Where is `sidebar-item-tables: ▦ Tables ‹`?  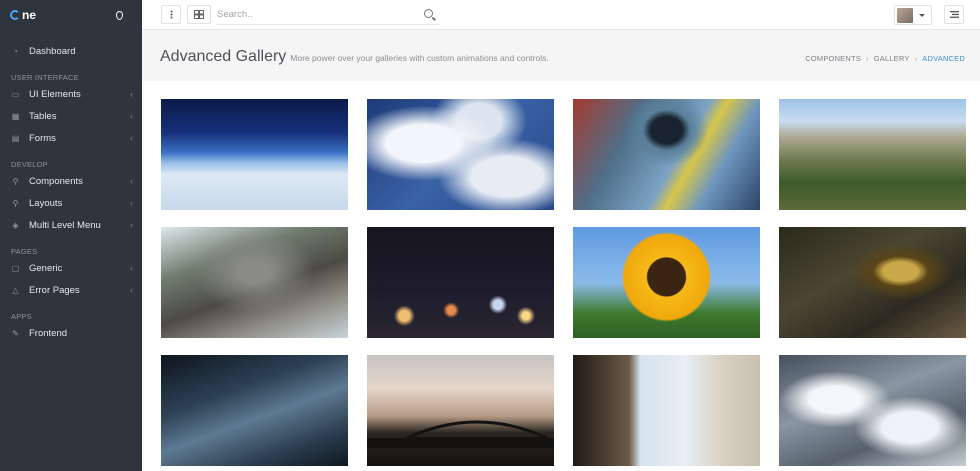
sidebar-item-tables: ▦ Tables ‹ is located at coordinates (71, 116).